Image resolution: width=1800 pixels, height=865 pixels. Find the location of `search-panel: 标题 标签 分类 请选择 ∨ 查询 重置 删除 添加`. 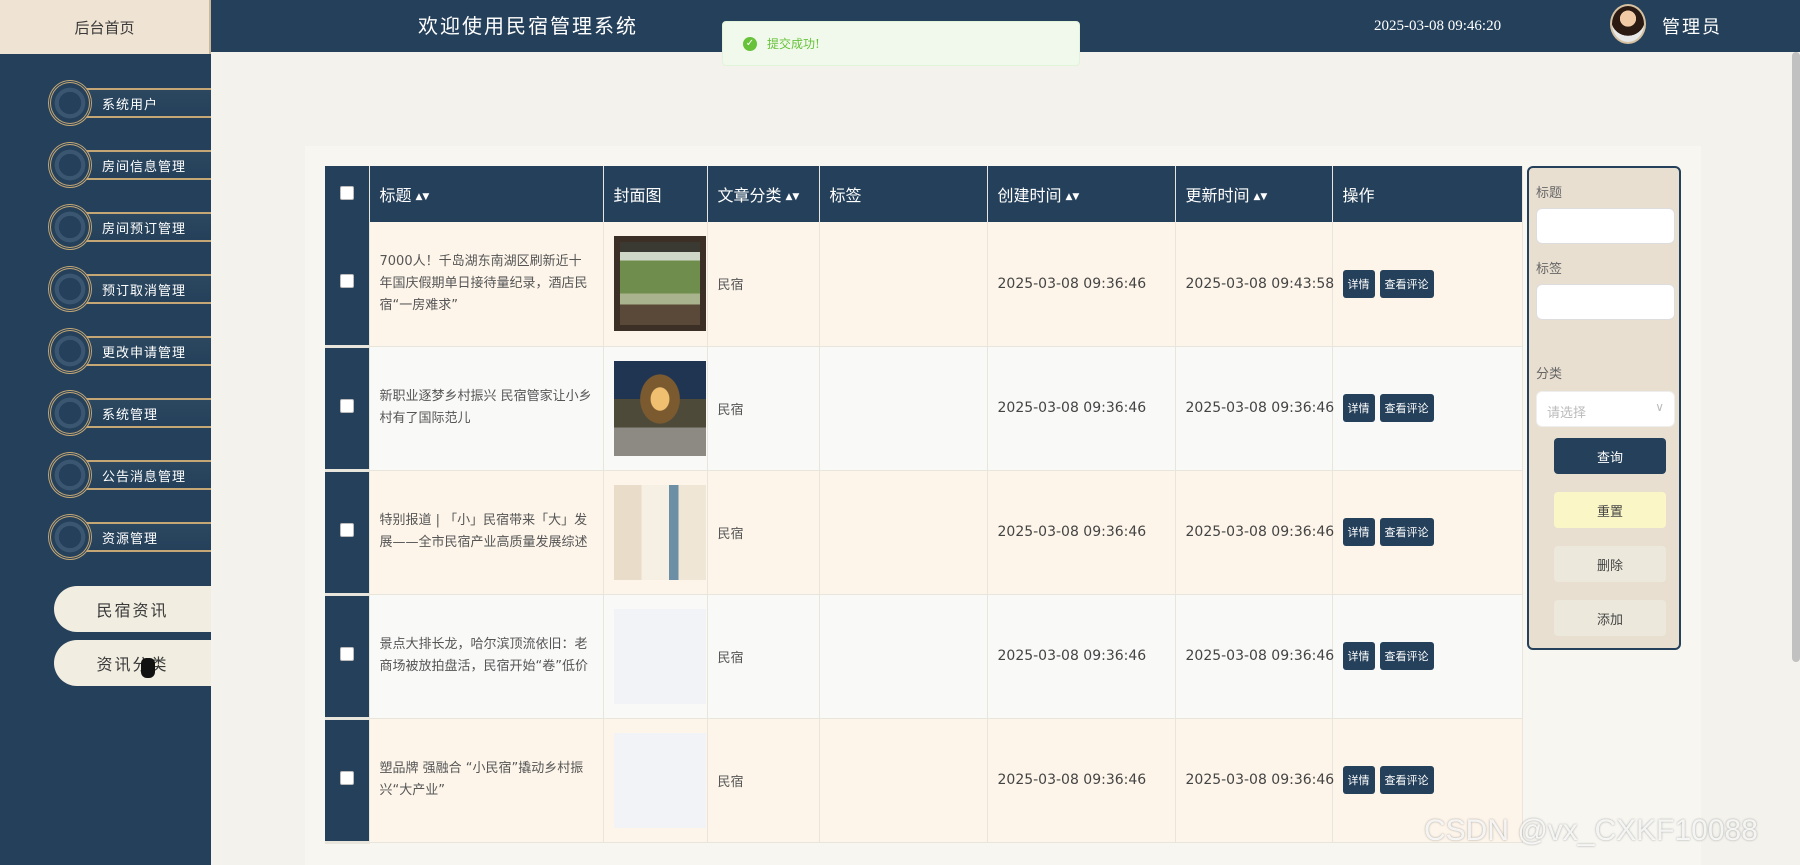

search-panel: 标题 标签 分类 请选择 ∨ 查询 重置 删除 添加 is located at coordinates (1604, 408).